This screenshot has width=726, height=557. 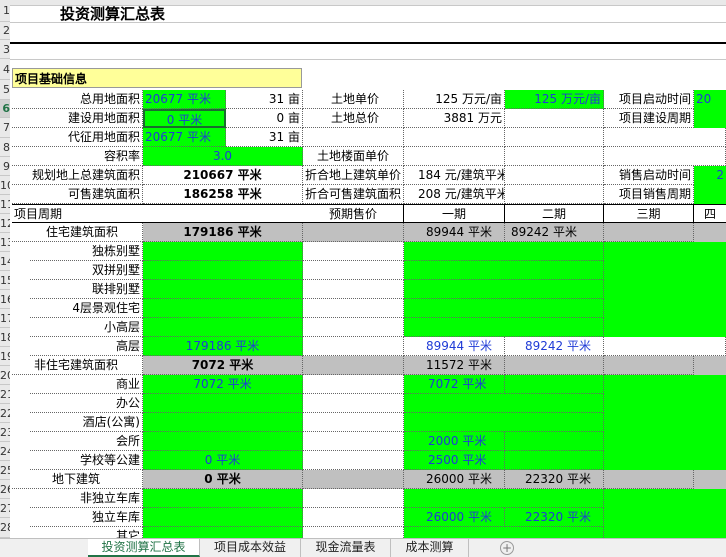 I want to click on row-header: 18, so click(x=5, y=337).